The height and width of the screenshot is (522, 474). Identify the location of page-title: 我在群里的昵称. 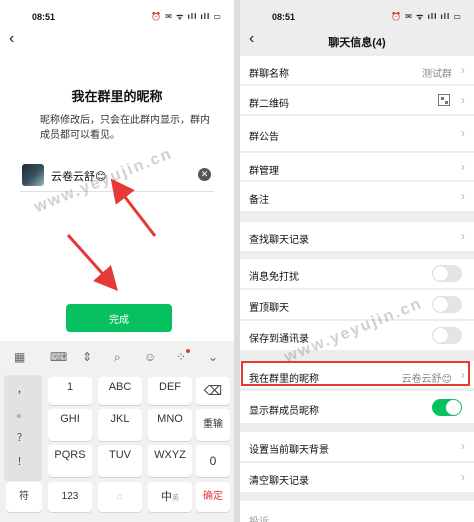
(117, 96).